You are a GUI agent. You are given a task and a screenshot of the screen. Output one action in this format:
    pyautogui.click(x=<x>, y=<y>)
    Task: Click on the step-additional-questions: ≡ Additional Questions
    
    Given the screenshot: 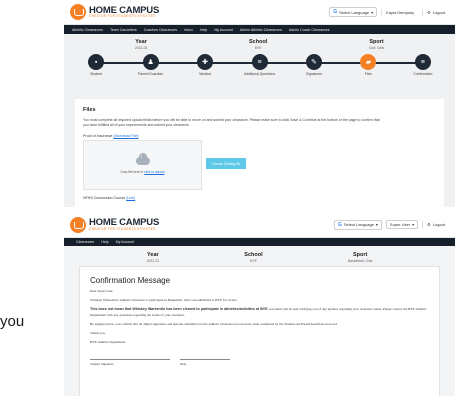 What is the action you would take?
    pyautogui.click(x=260, y=65)
    